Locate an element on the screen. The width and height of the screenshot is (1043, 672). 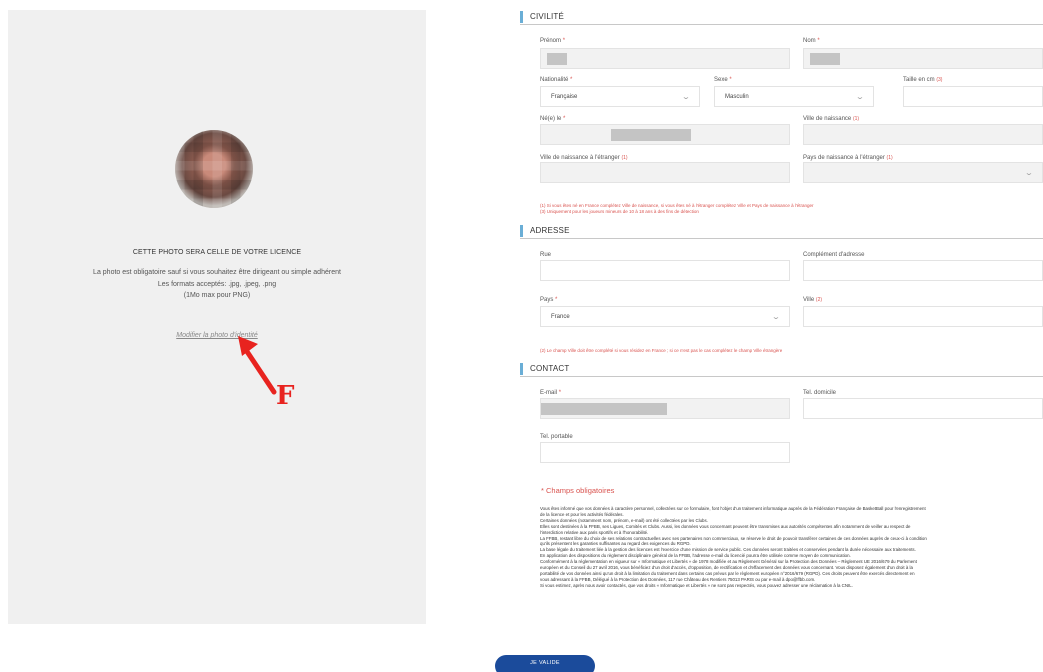
section-header-adresse: ADRESSE is located at coordinates (781, 231).